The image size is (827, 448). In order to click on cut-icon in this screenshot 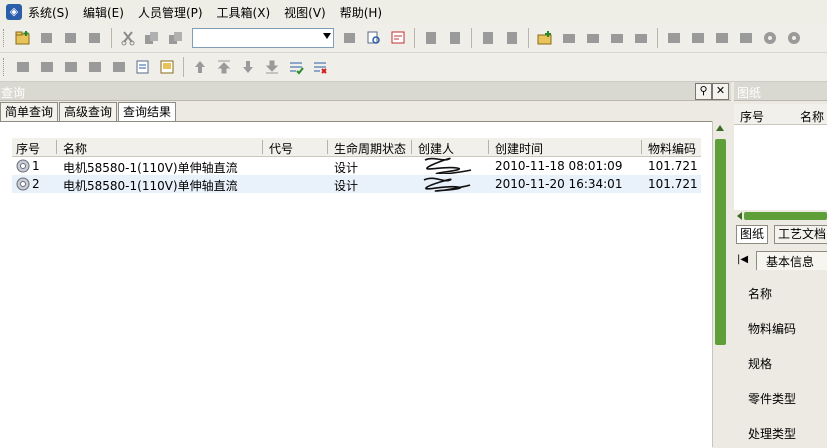, I will do `click(128, 38)`.